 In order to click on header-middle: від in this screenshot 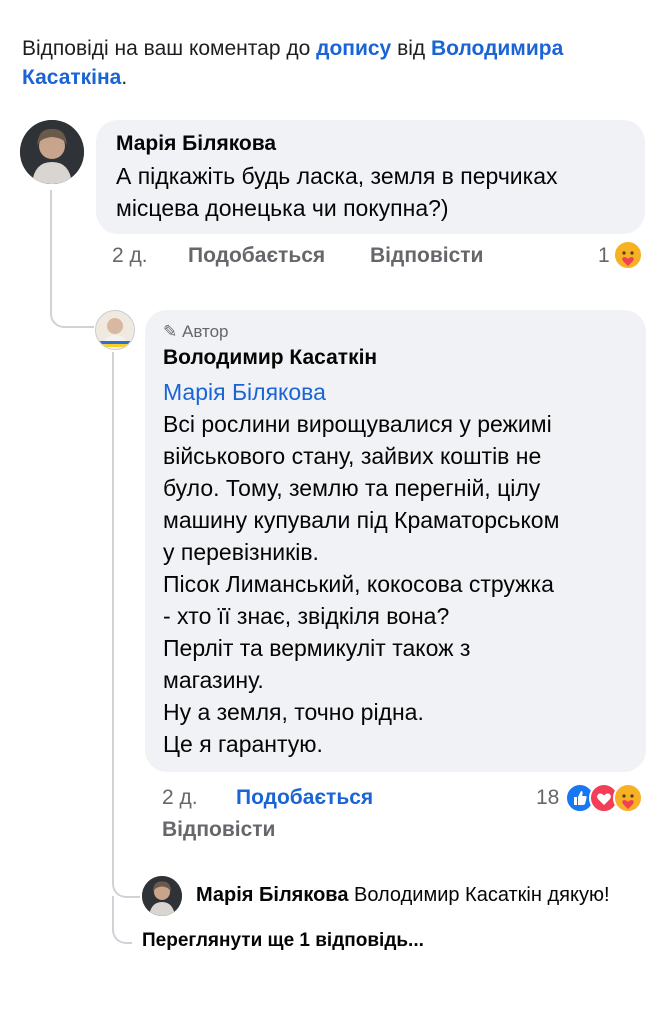, I will do `click(411, 48)`.